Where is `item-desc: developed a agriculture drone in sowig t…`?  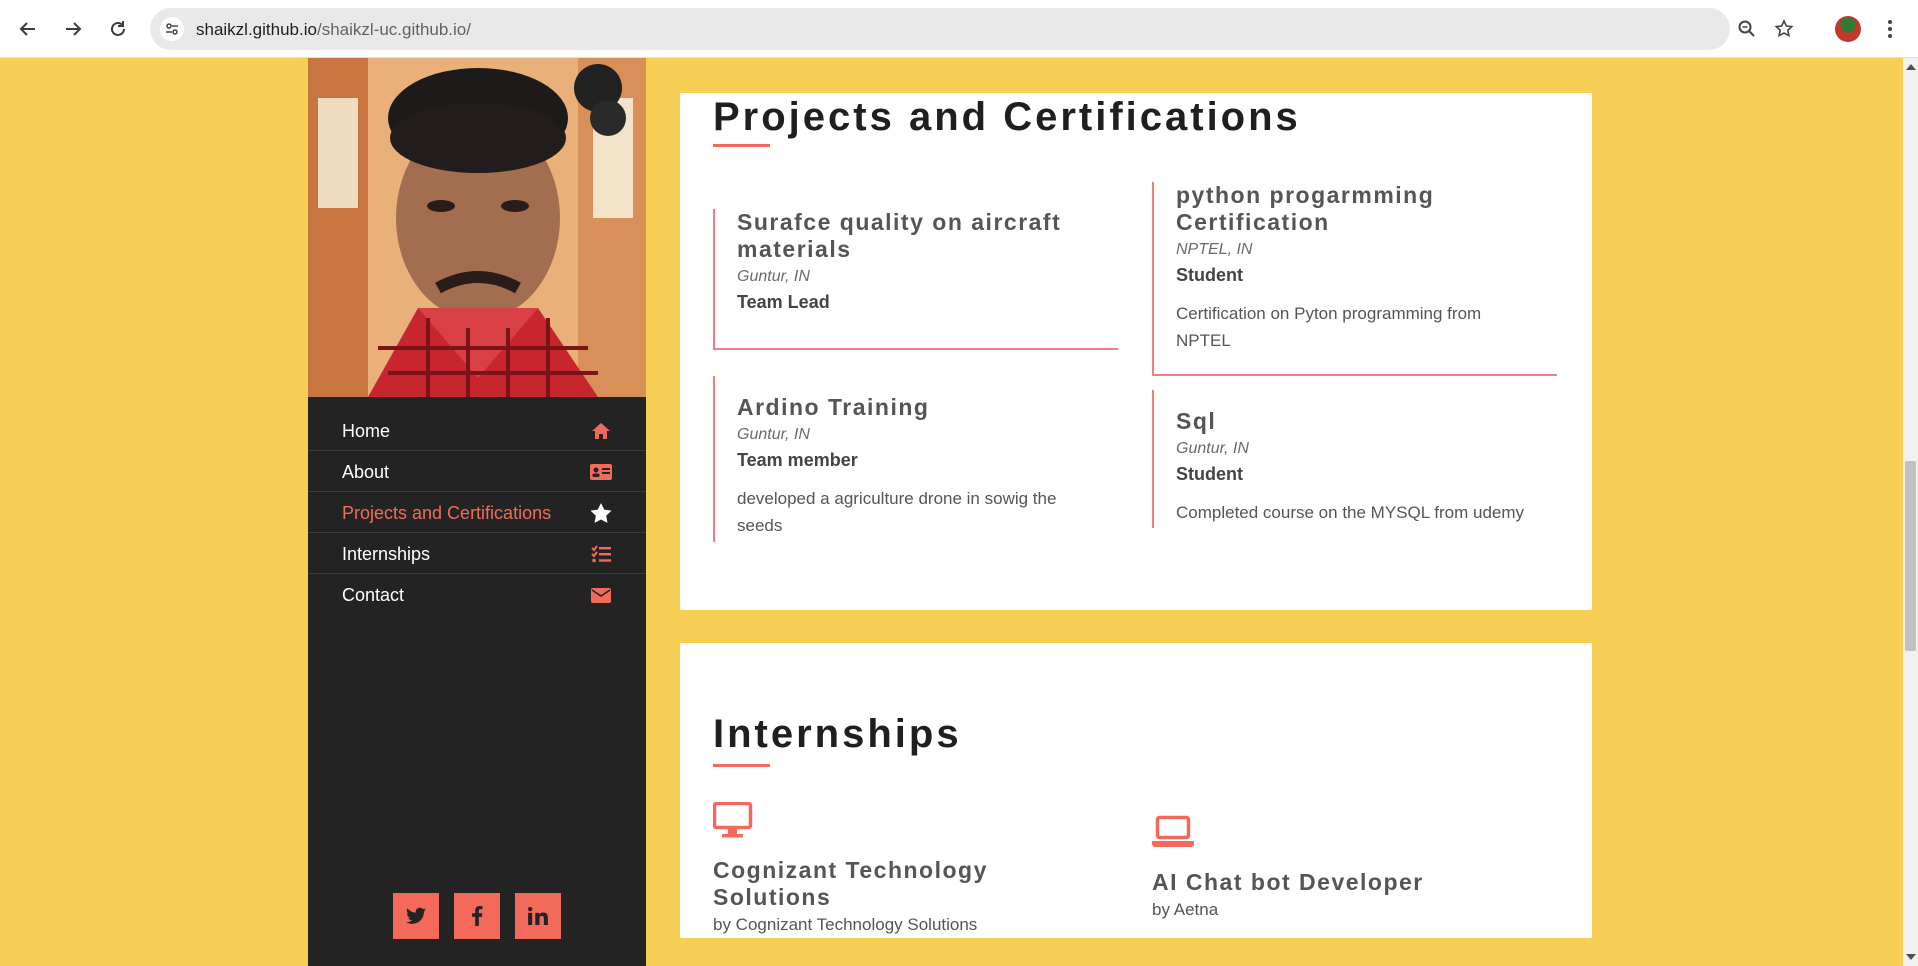 item-desc: developed a agriculture drone in sowig t… is located at coordinates (897, 512).